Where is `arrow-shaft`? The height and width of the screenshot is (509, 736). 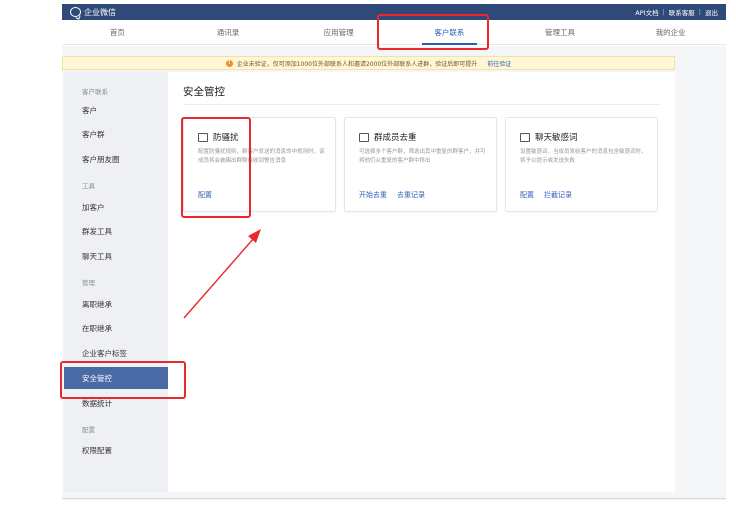
arrow-shaft is located at coordinates (219, 278).